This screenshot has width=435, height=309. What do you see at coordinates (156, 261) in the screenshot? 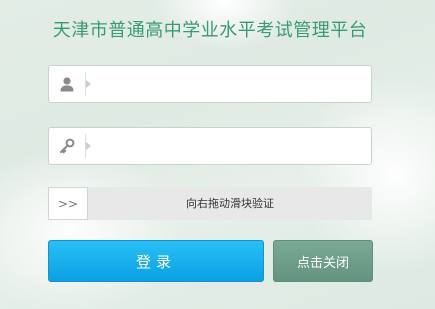
I see `login-button: 登录` at bounding box center [156, 261].